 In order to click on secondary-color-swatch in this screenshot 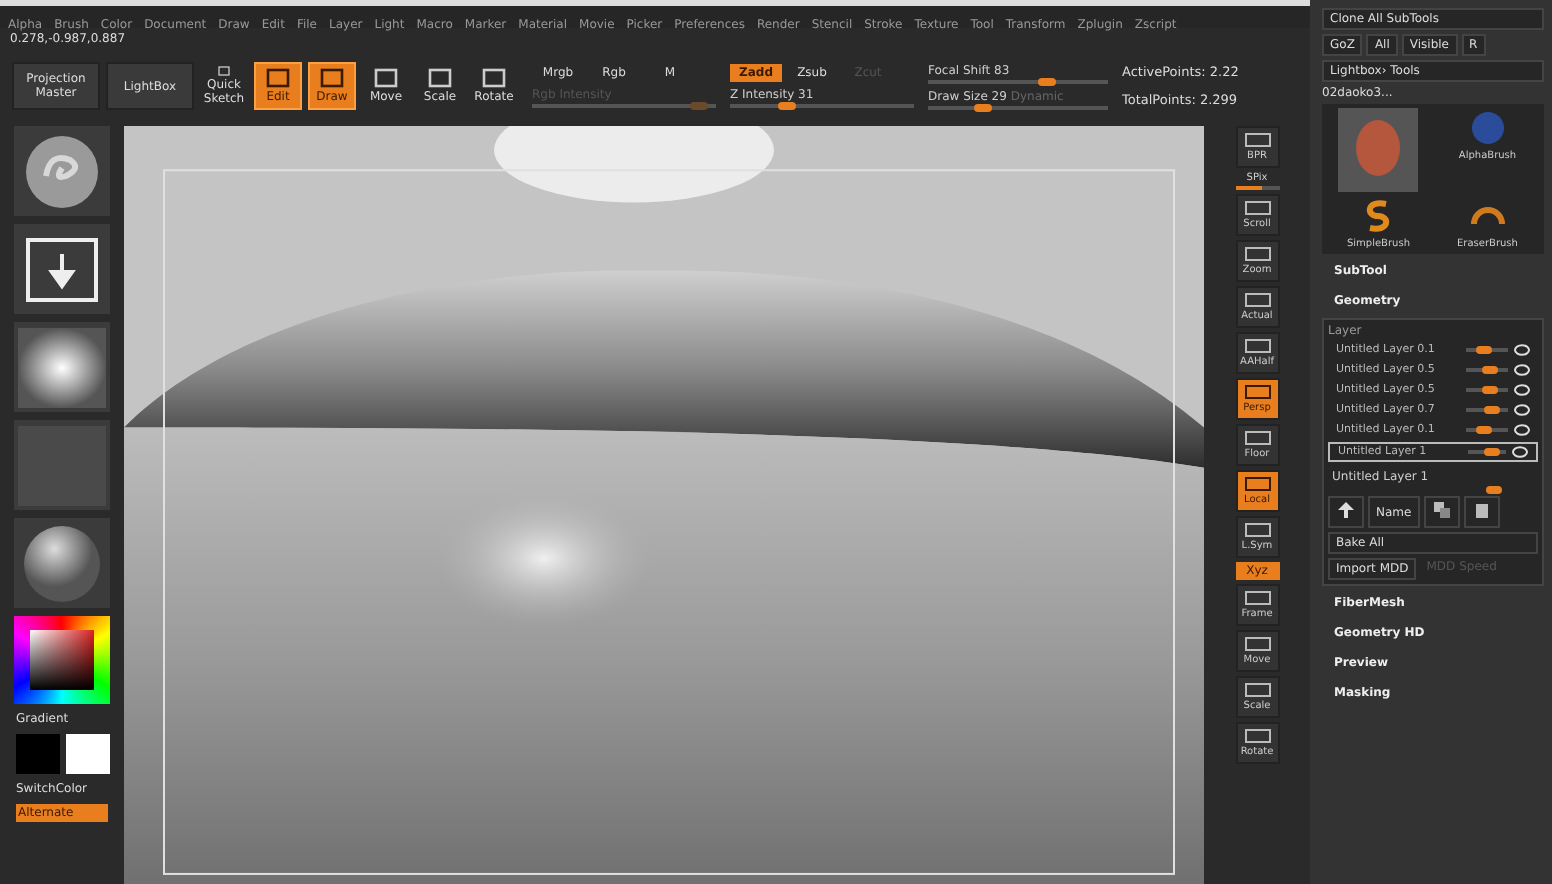, I will do `click(87, 754)`.